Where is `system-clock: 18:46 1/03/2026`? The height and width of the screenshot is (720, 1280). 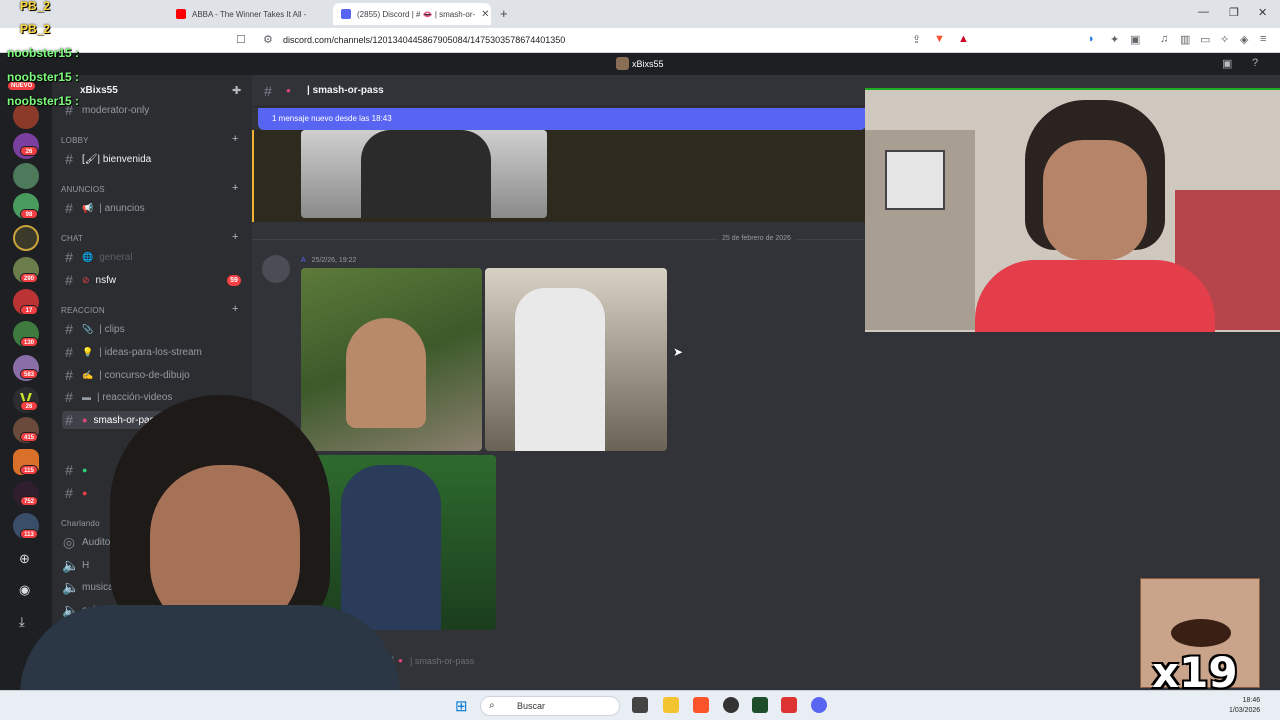
system-clock: 18:46 1/03/2026 is located at coordinates (1244, 706).